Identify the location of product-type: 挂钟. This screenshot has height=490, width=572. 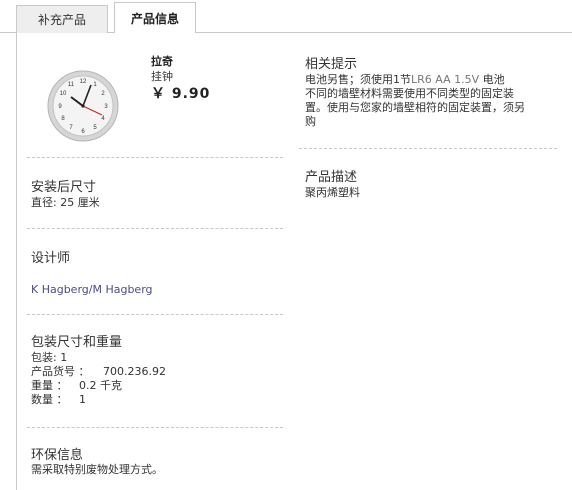
(162, 76).